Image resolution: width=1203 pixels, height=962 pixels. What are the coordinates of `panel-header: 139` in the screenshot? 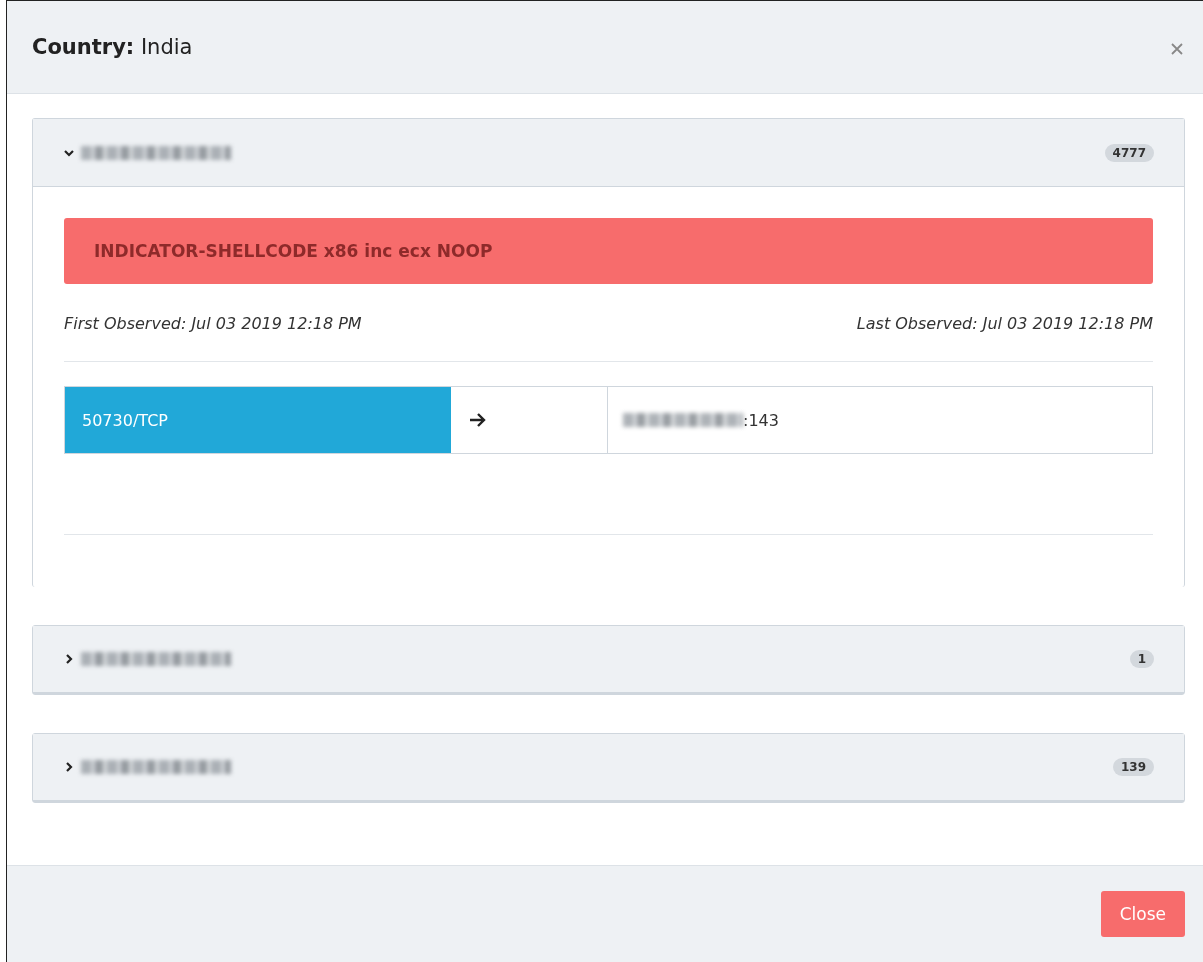 It's located at (608, 768).